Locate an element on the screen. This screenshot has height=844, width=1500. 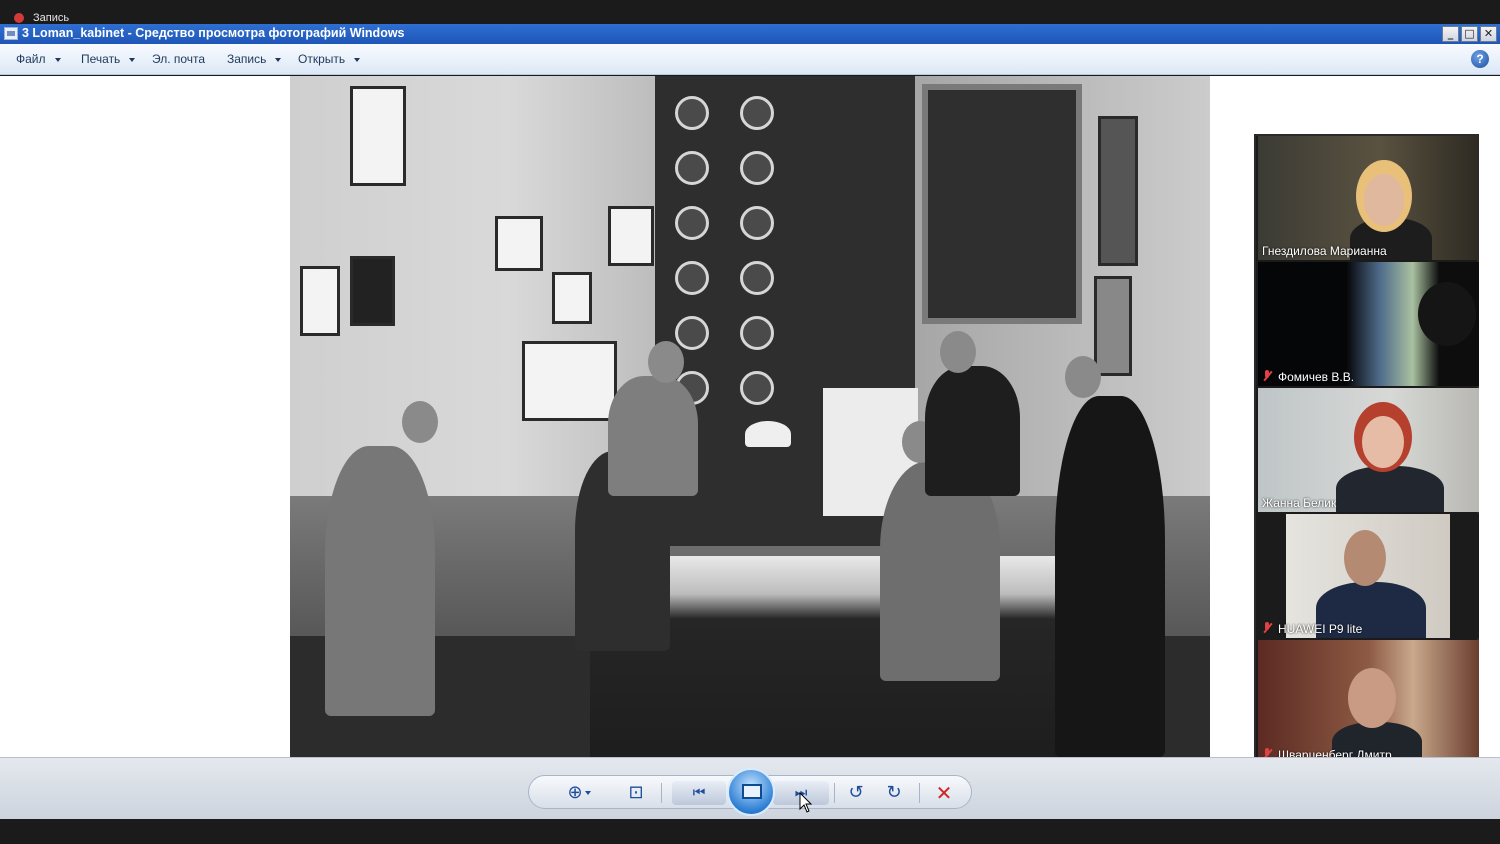
photo-viewer-icon is located at coordinates (11, 33).